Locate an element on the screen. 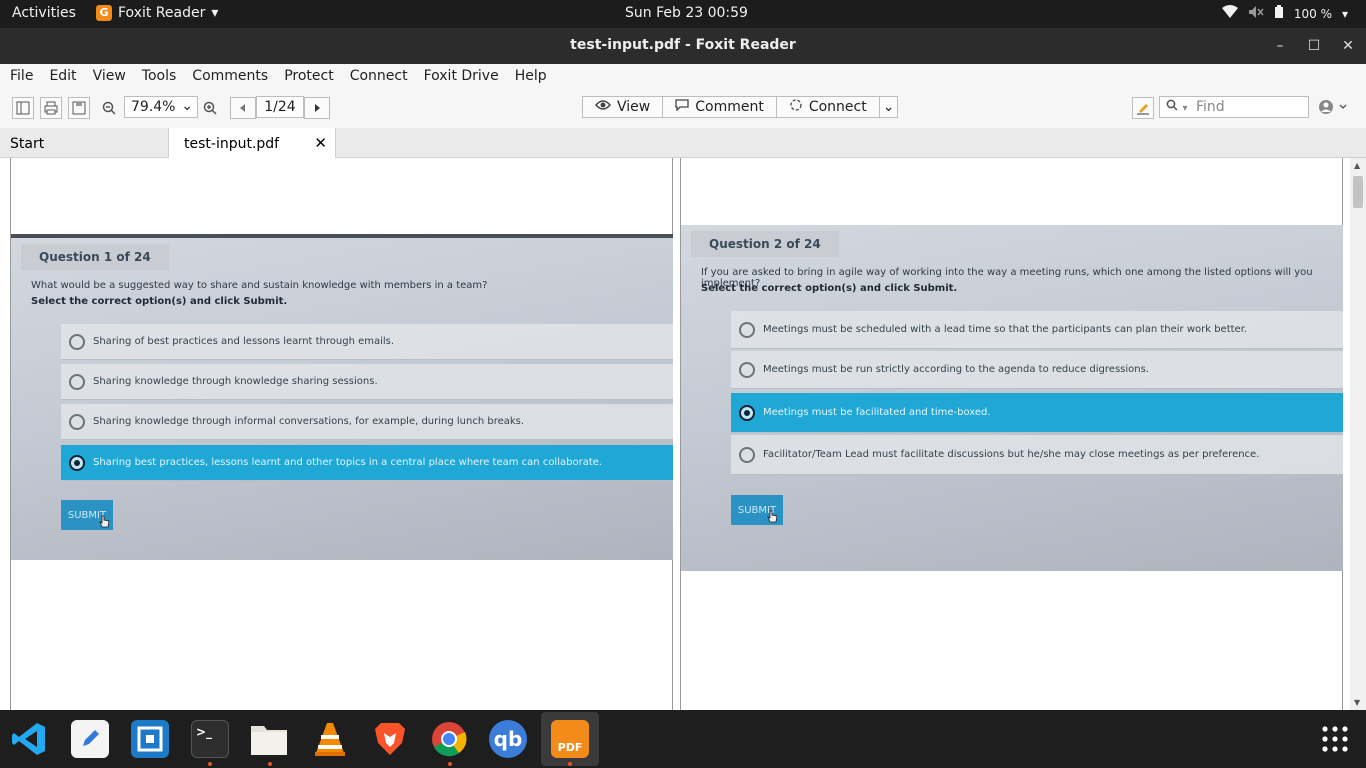  window-title-bar: test-input.pdf - Foxit Reader – ☐ ✕ is located at coordinates (683, 46).